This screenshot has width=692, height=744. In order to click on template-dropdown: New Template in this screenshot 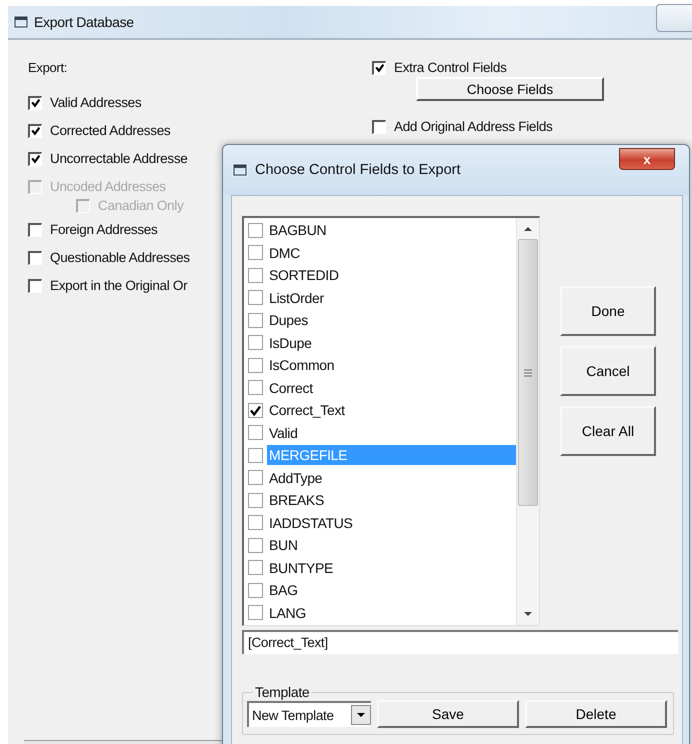, I will do `click(309, 714)`.